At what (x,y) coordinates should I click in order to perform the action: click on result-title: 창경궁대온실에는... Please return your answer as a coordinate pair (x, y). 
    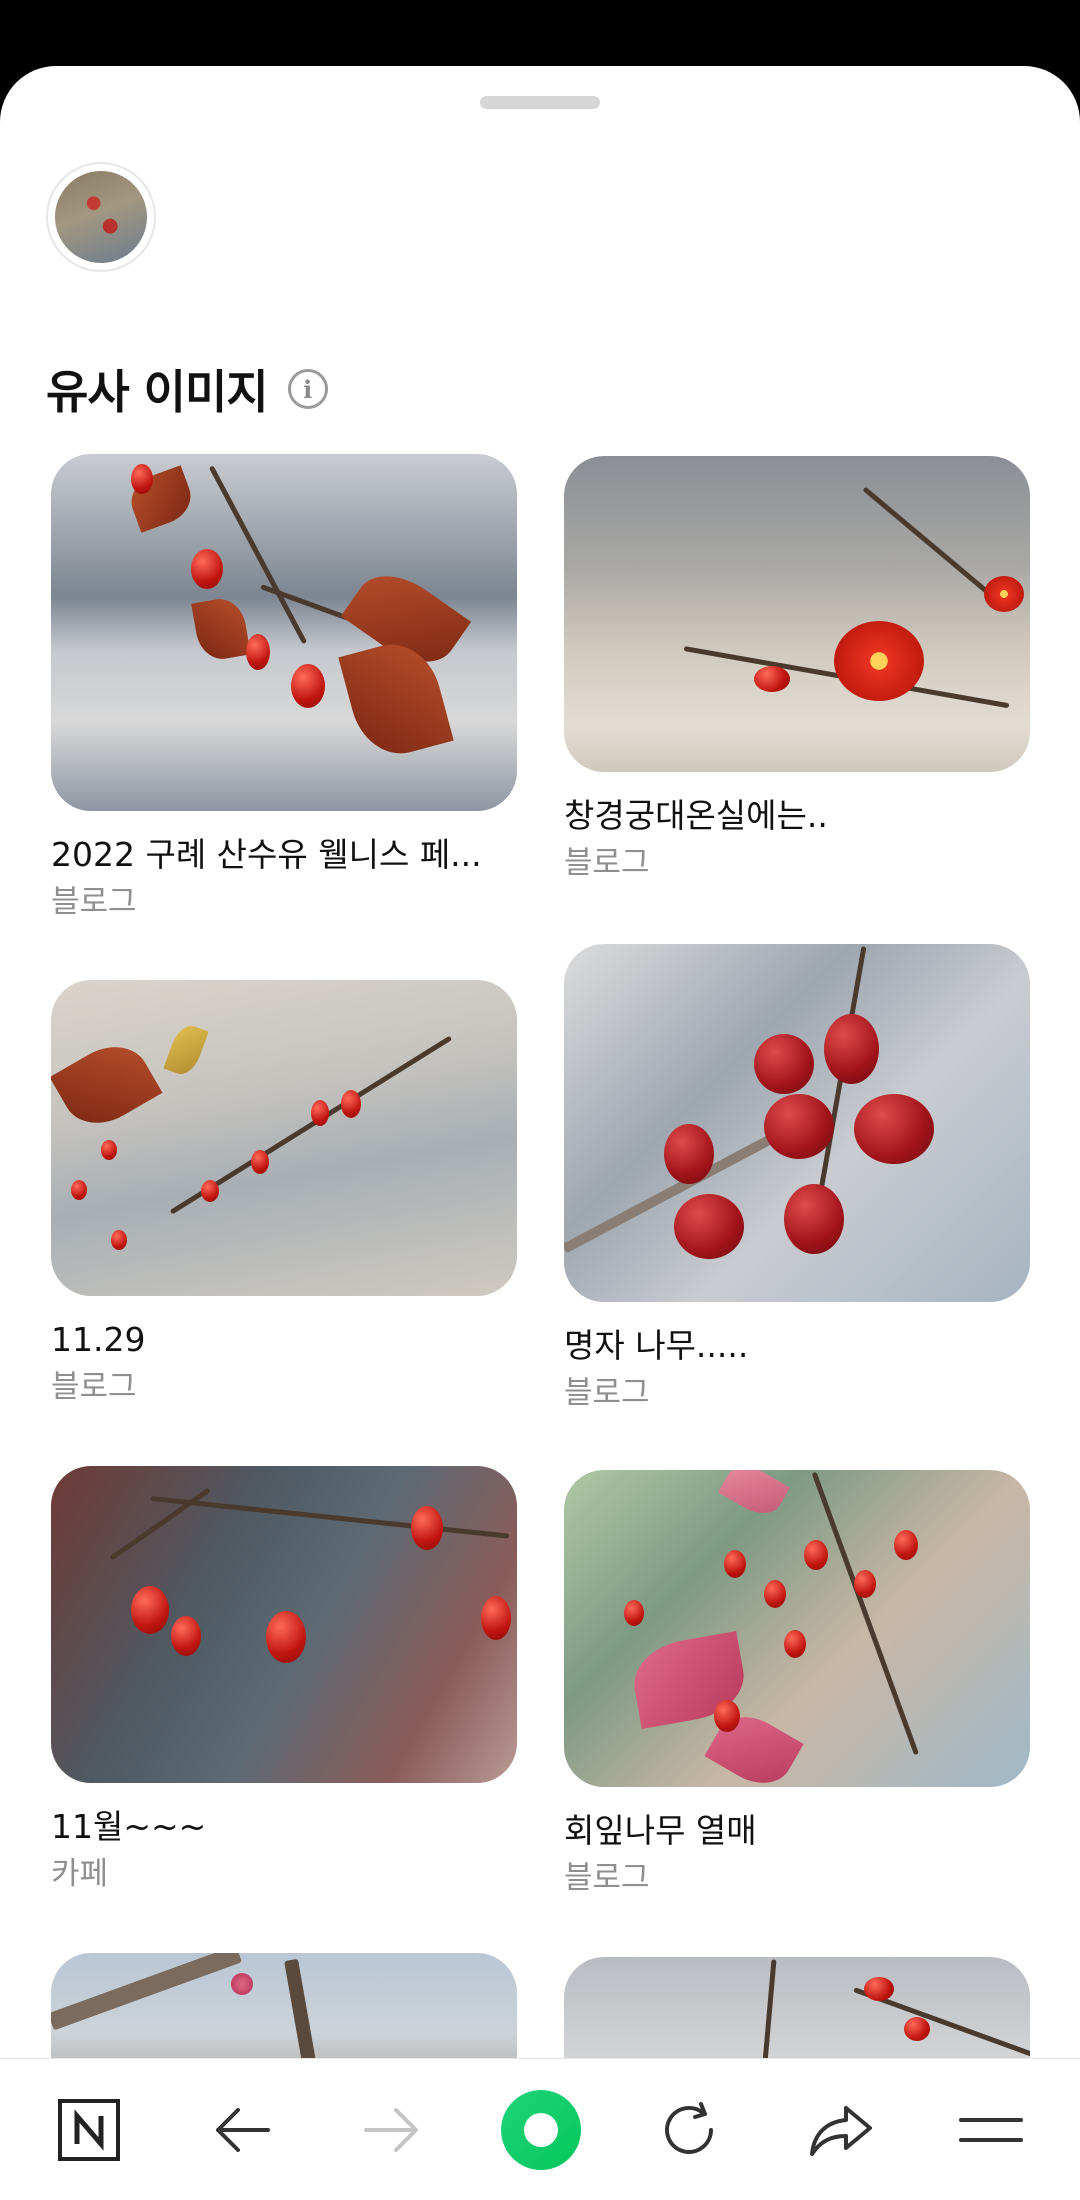
    Looking at the image, I should click on (696, 815).